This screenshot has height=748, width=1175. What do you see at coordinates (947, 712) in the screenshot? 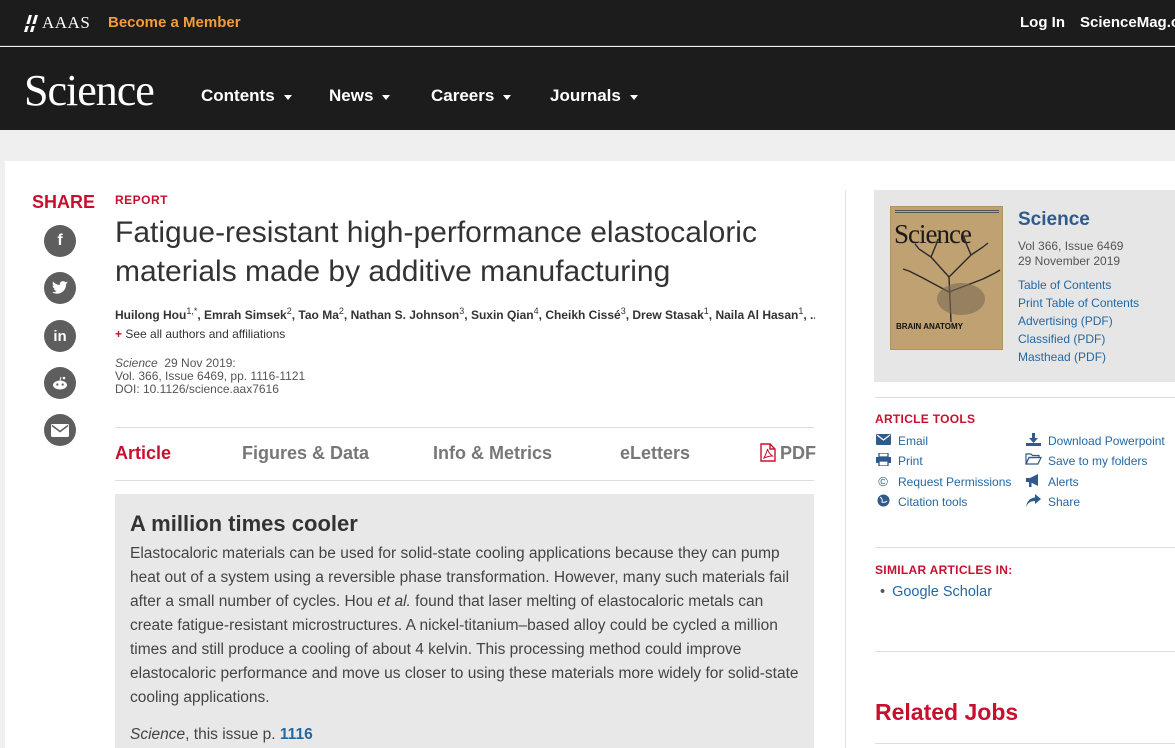
I see `related-jobs-heading: Related Jobs` at bounding box center [947, 712].